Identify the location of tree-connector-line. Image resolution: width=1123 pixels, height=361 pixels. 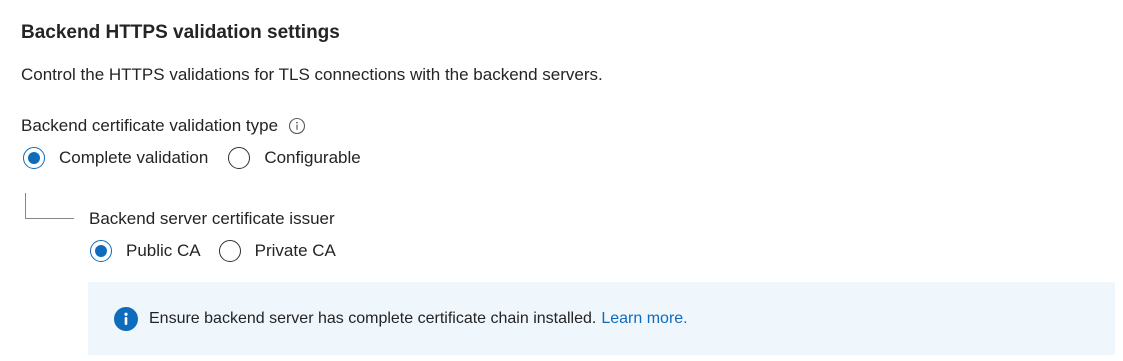
(49, 206).